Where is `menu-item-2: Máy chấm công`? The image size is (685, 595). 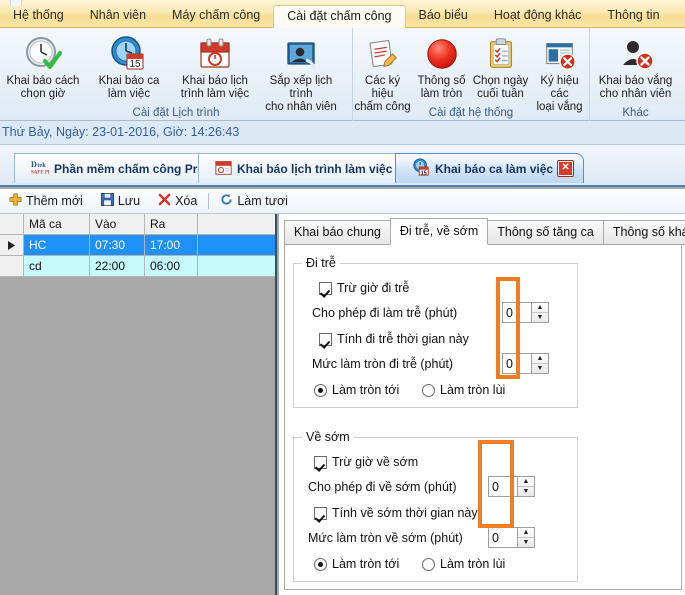
menu-item-2: Máy chấm công is located at coordinates (216, 16).